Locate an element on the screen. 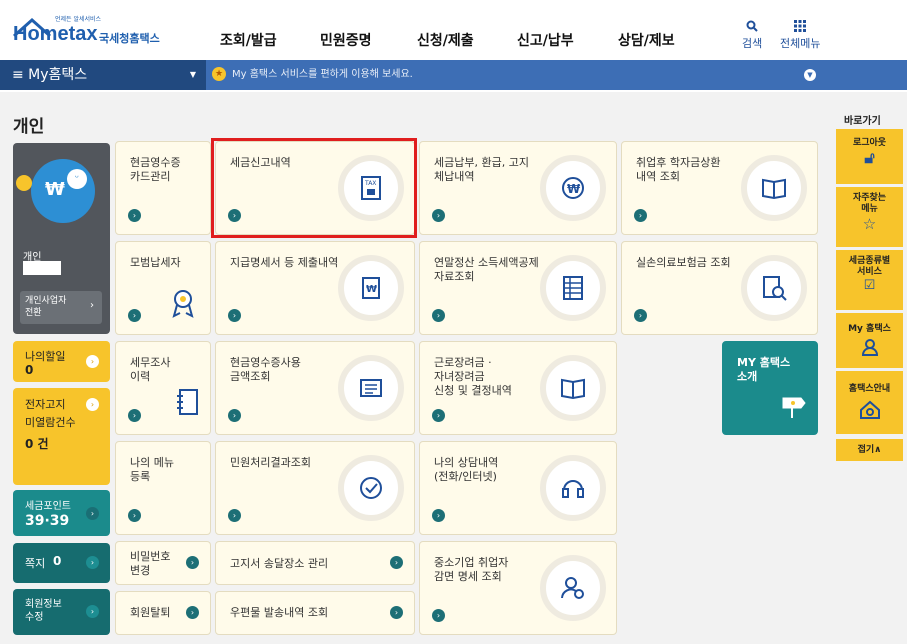  tax-points-card: 세금포인트 39·39 › is located at coordinates (61, 513).